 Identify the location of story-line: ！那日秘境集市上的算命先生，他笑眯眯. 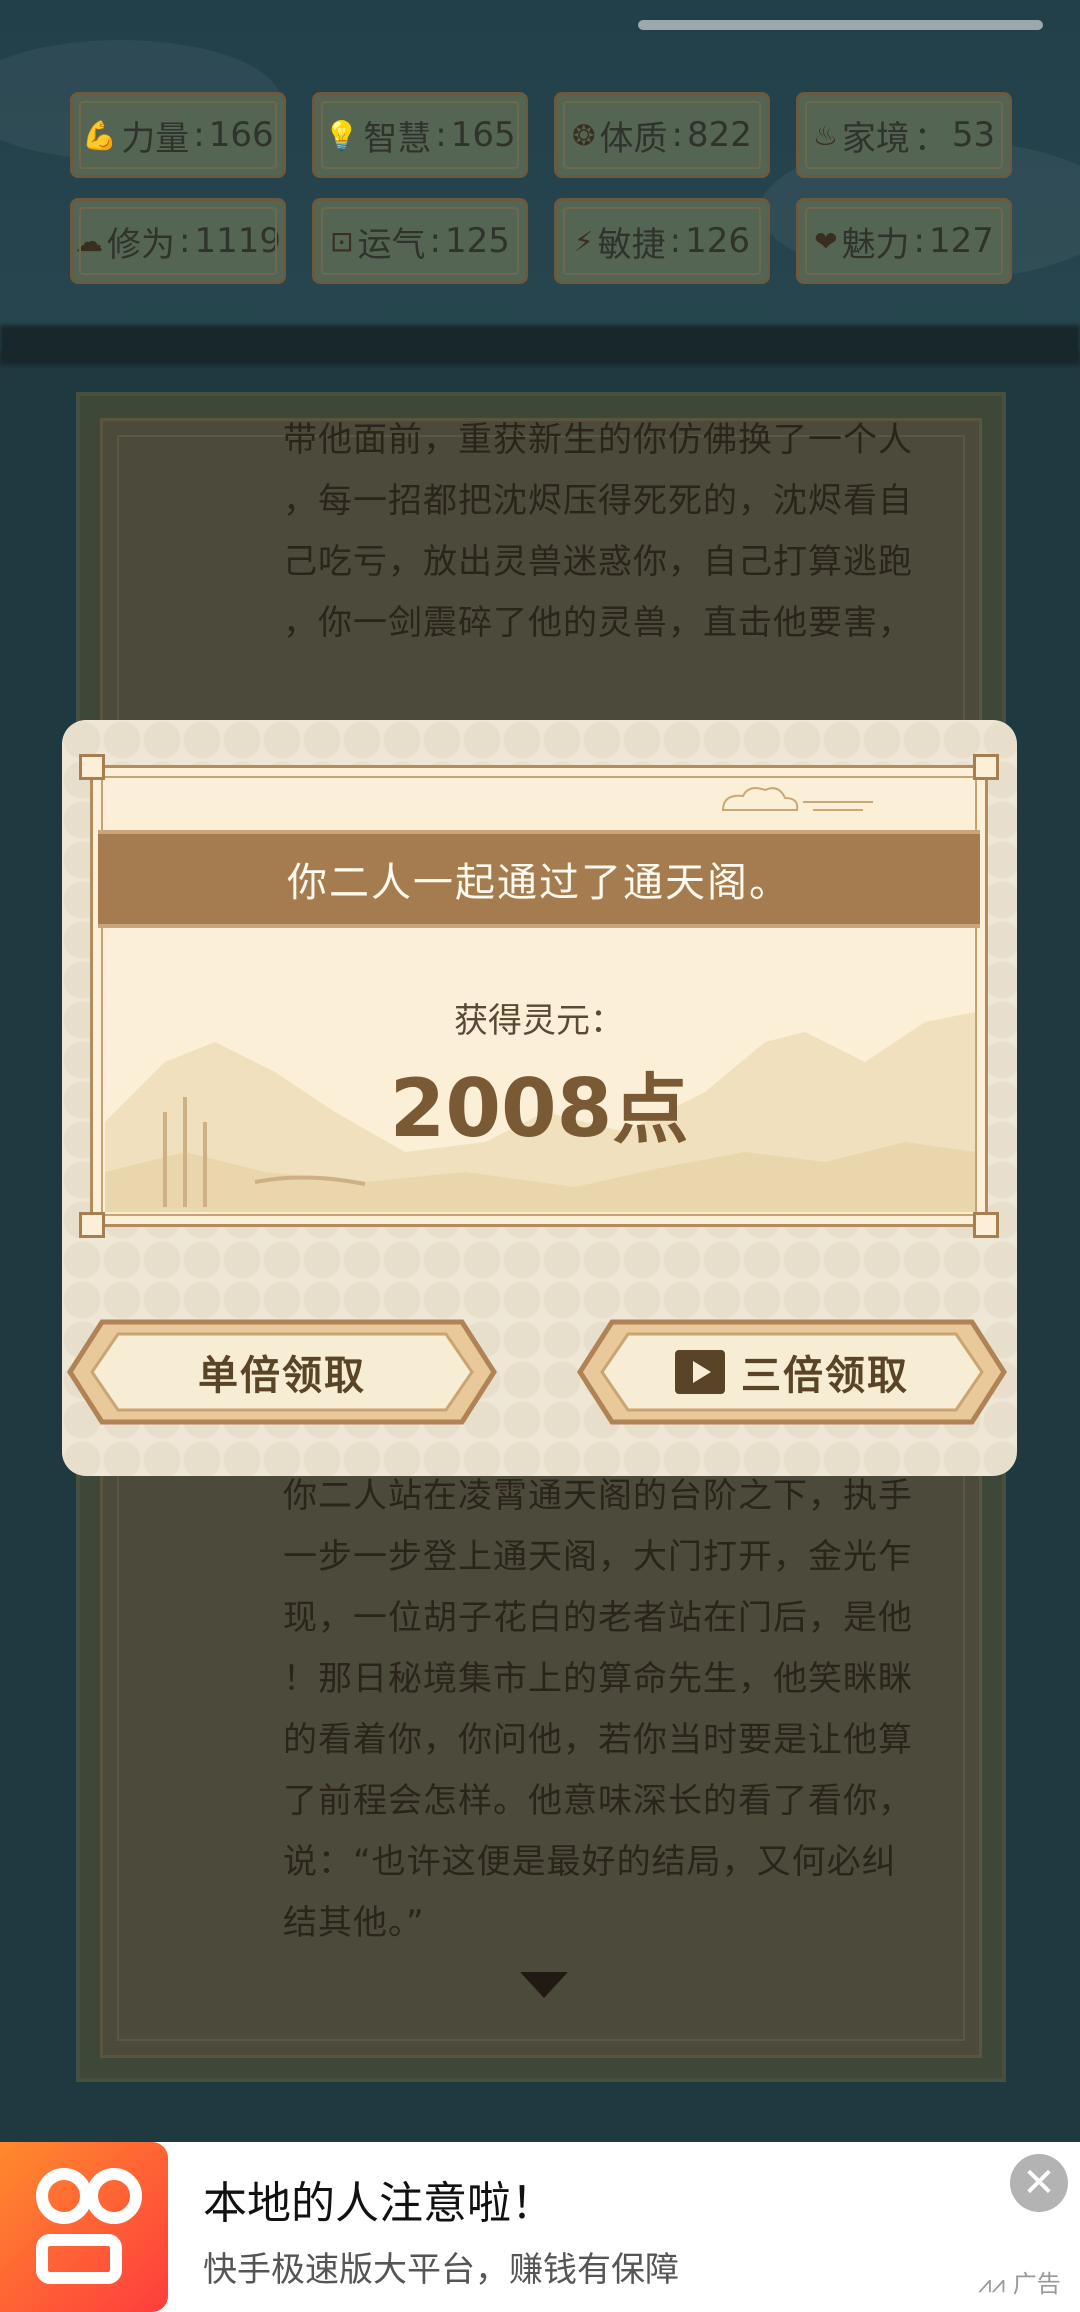
(598, 1679).